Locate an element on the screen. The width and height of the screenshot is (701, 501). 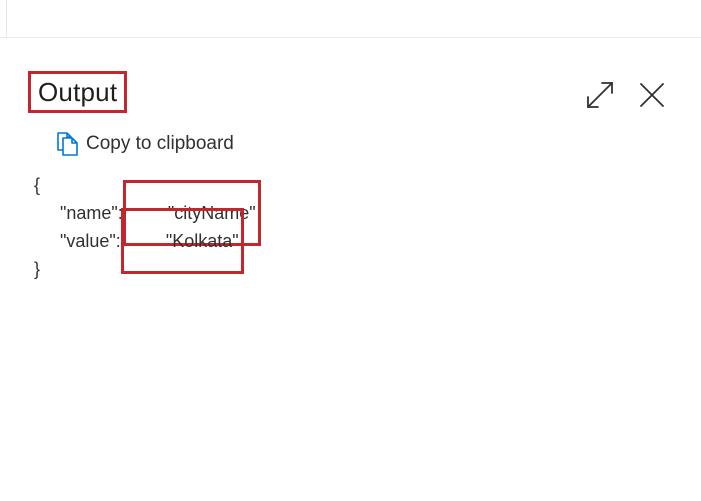
copy-label: Copy to clipboard is located at coordinates (160, 143).